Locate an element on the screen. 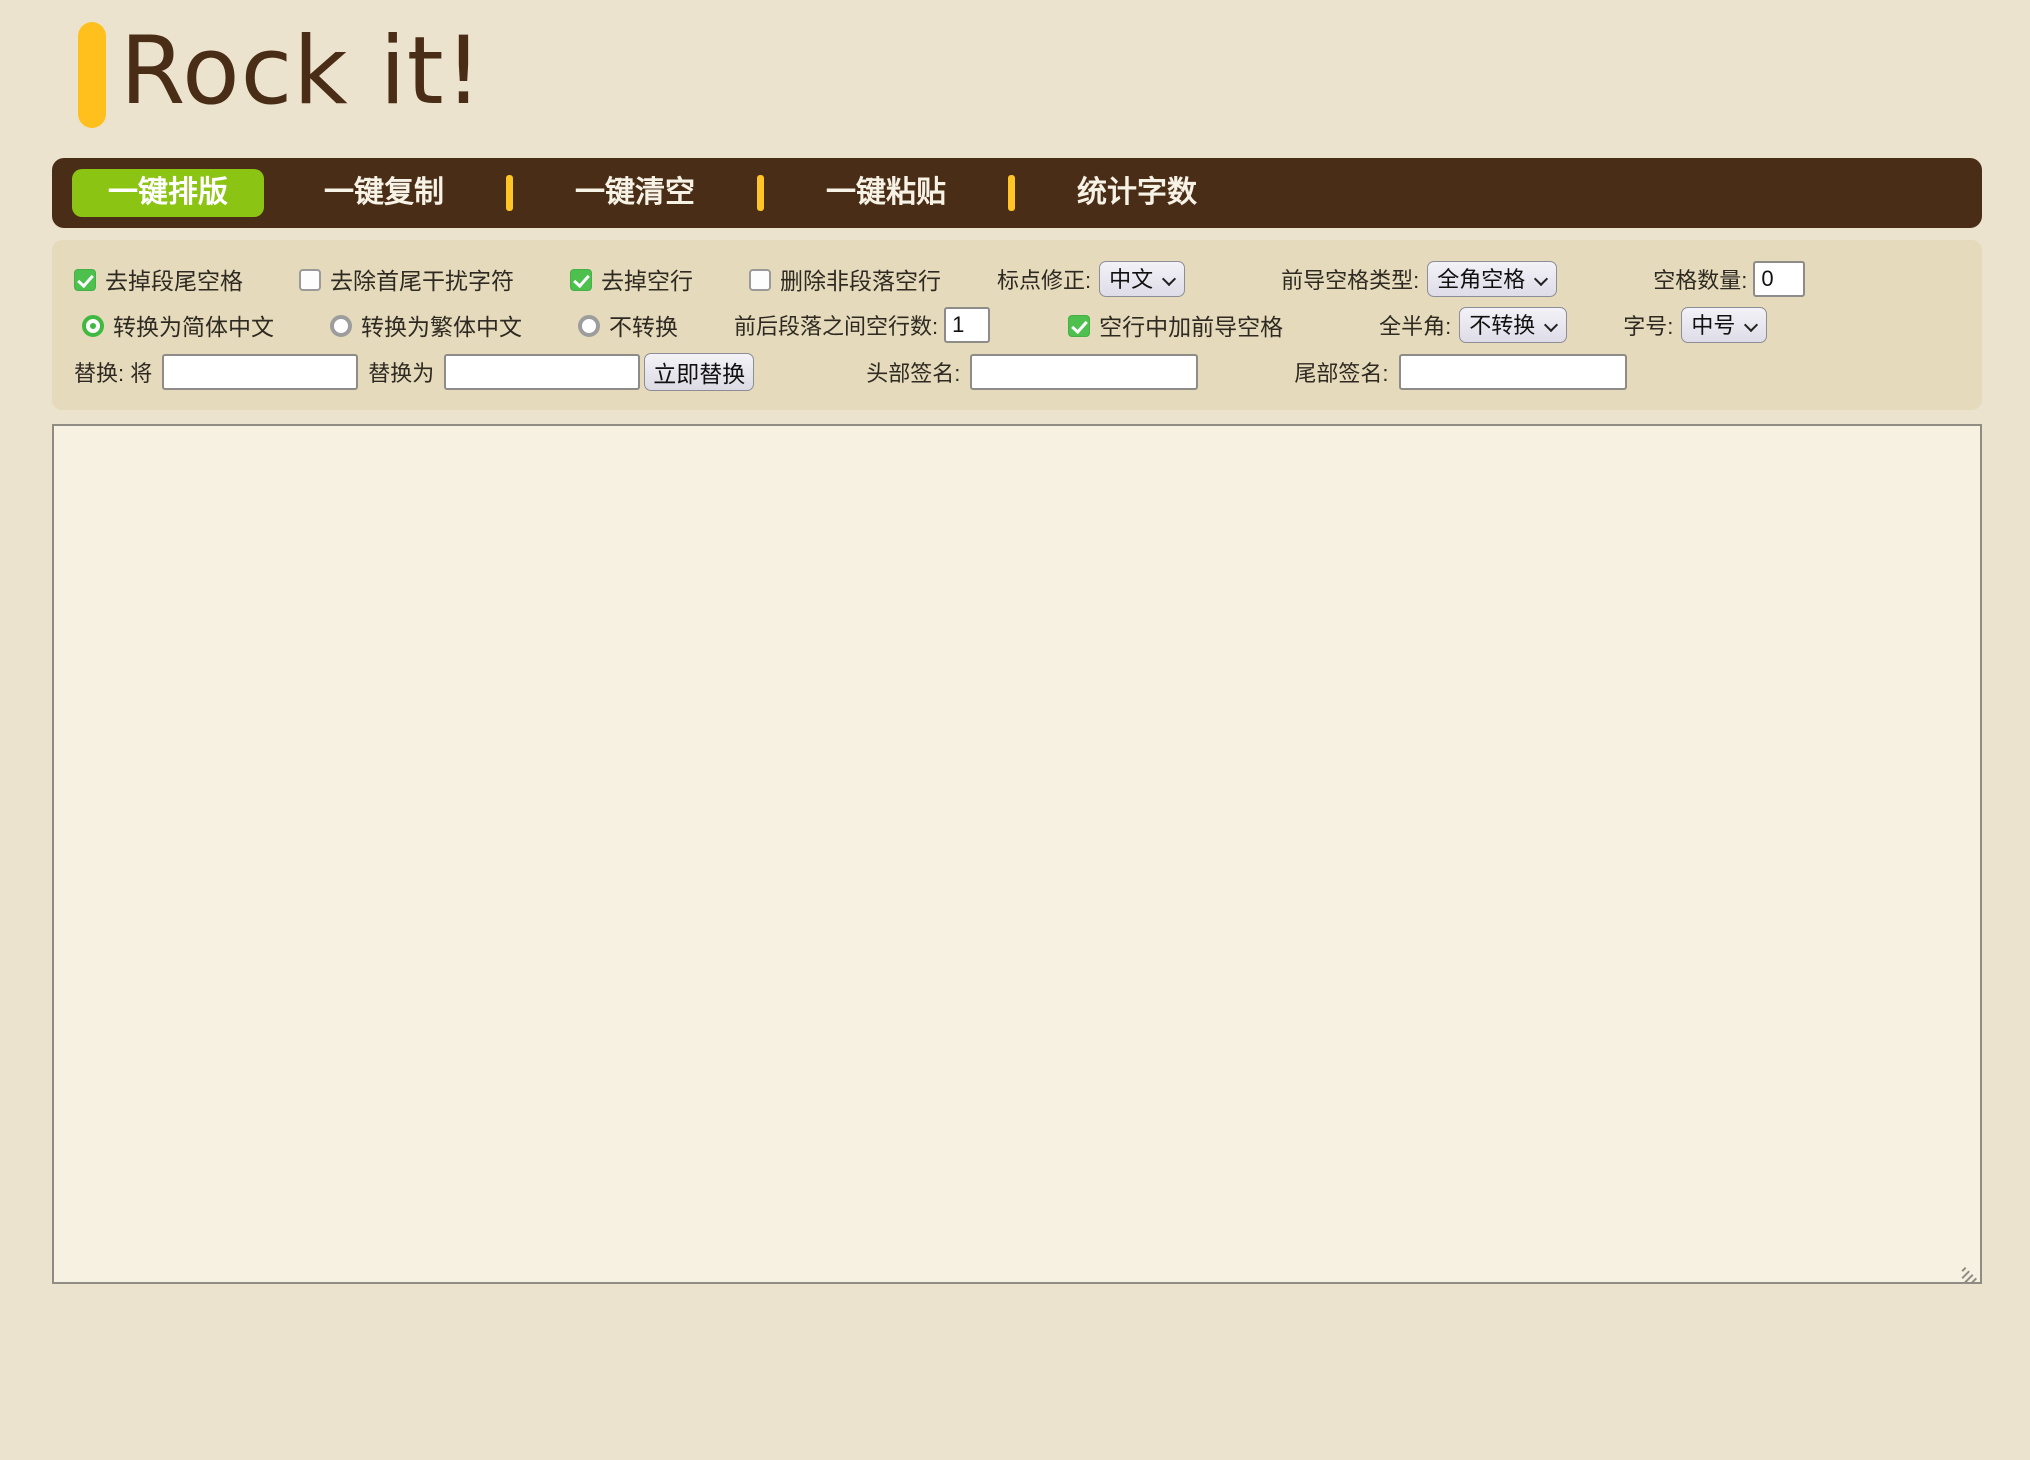 Image resolution: width=2030 pixels, height=1460 pixels. logo-text: Rock it! is located at coordinates (302, 71).